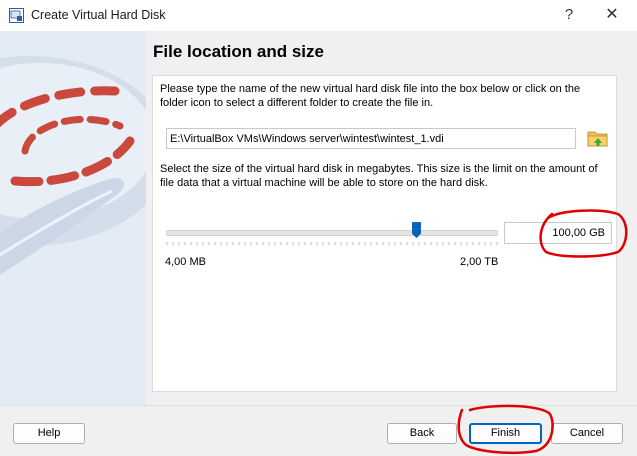 This screenshot has height=456, width=637. Describe the element at coordinates (417, 230) in the screenshot. I see `size-slider-thumb` at that location.